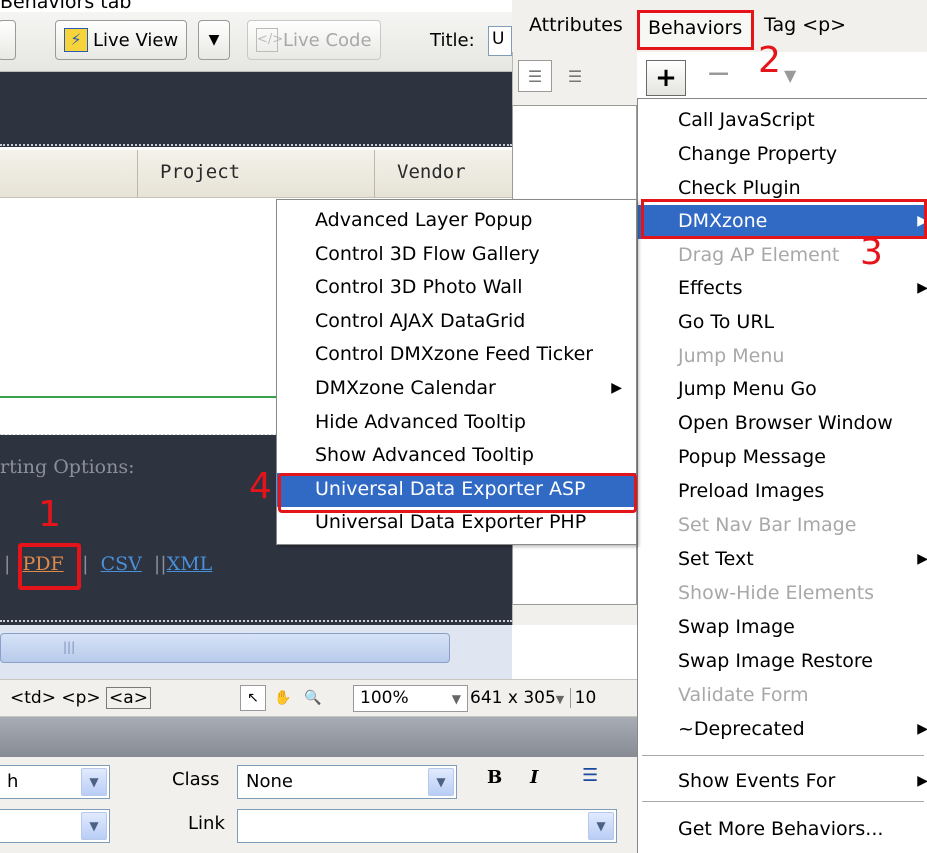 The image size is (927, 853). I want to click on step-number-1: 1, so click(49, 514).